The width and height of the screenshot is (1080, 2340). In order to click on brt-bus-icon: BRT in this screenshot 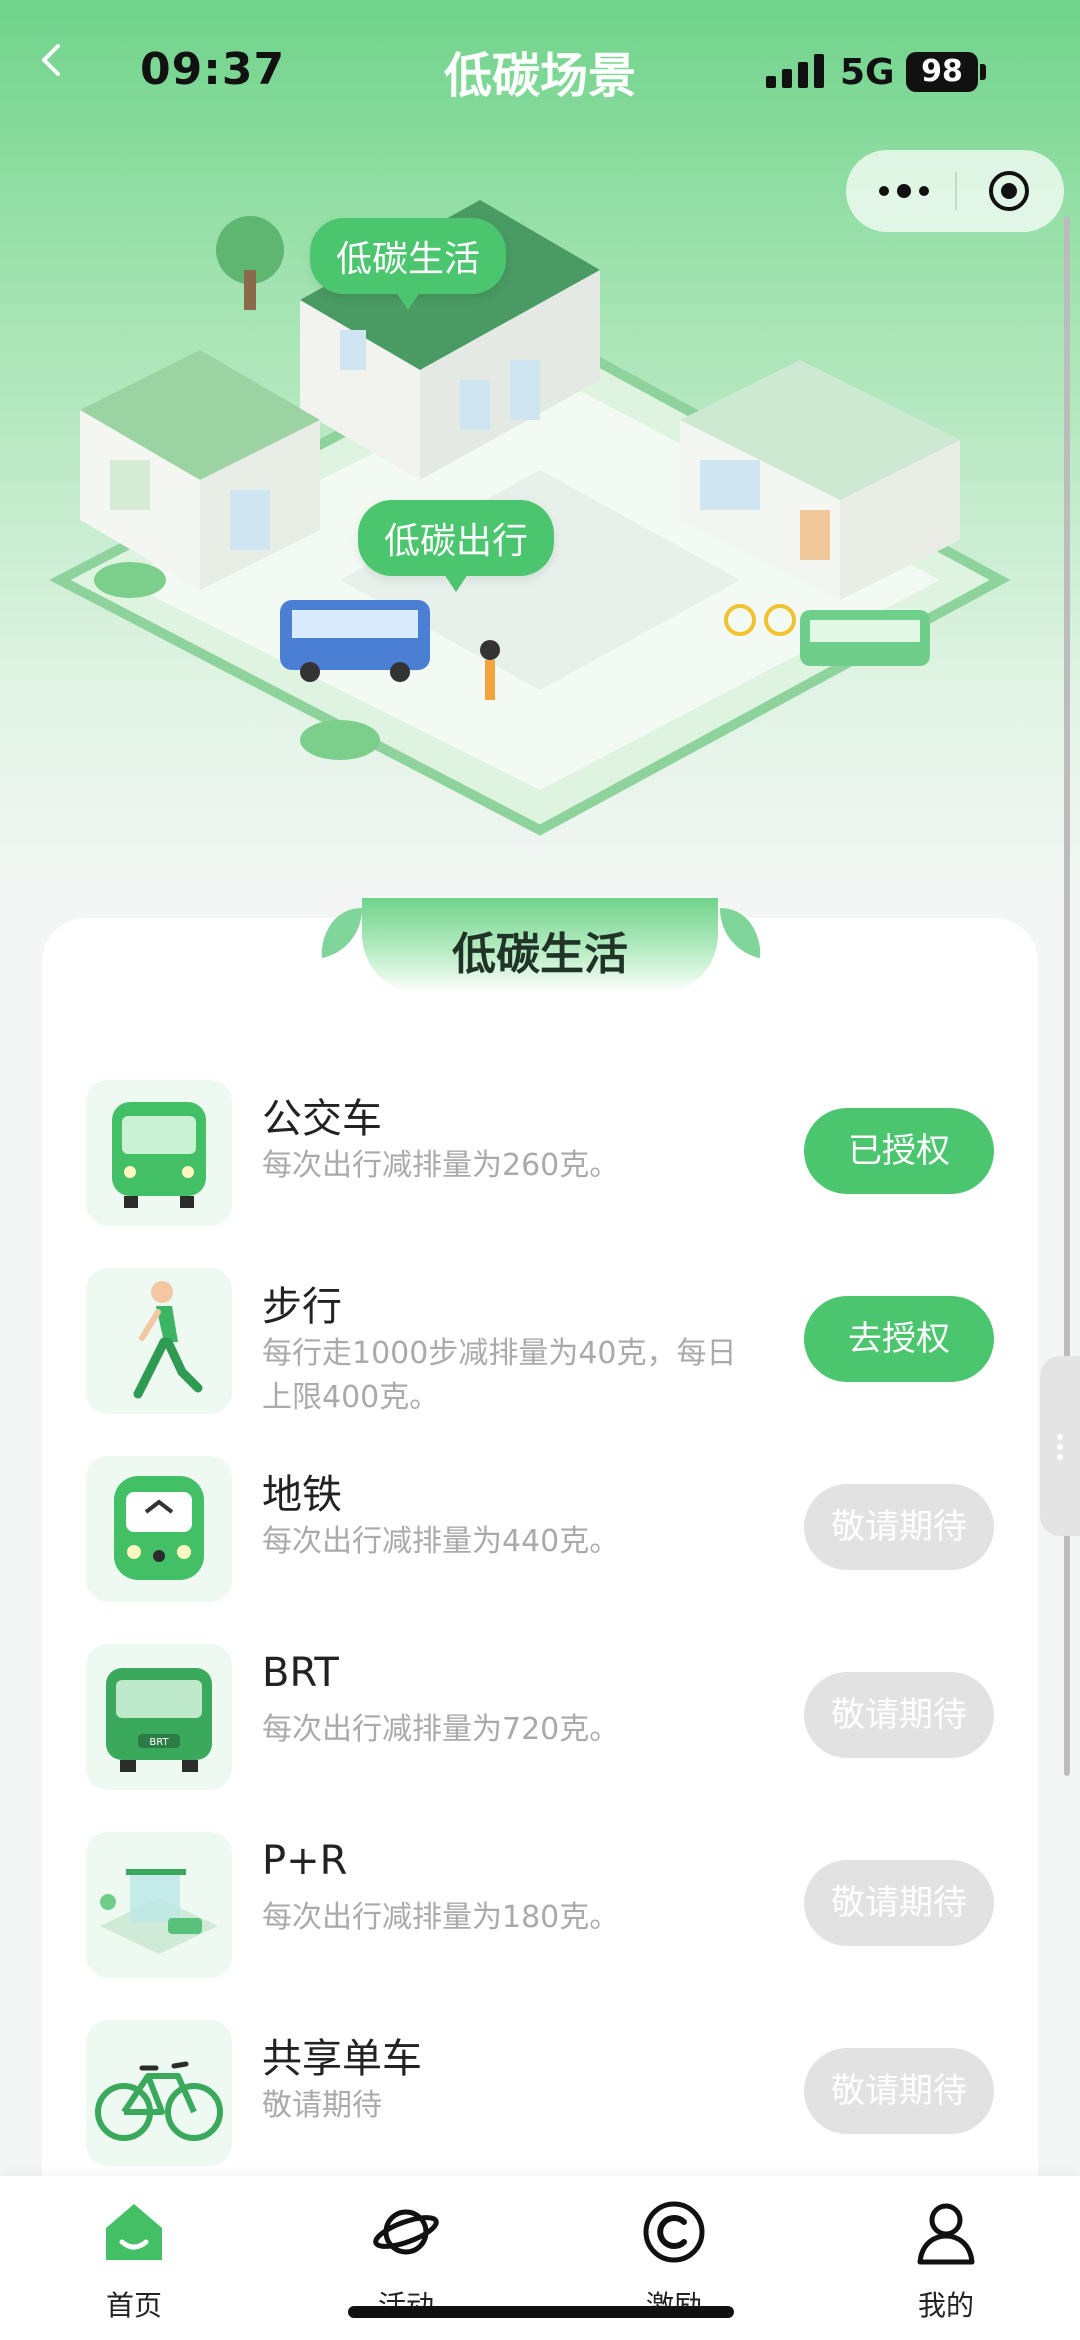, I will do `click(159, 1720)`.